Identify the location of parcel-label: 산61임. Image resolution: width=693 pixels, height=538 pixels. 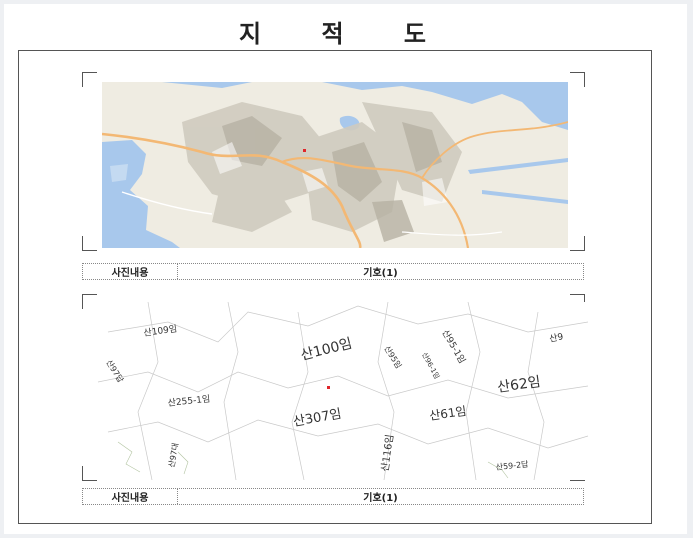
(447, 413).